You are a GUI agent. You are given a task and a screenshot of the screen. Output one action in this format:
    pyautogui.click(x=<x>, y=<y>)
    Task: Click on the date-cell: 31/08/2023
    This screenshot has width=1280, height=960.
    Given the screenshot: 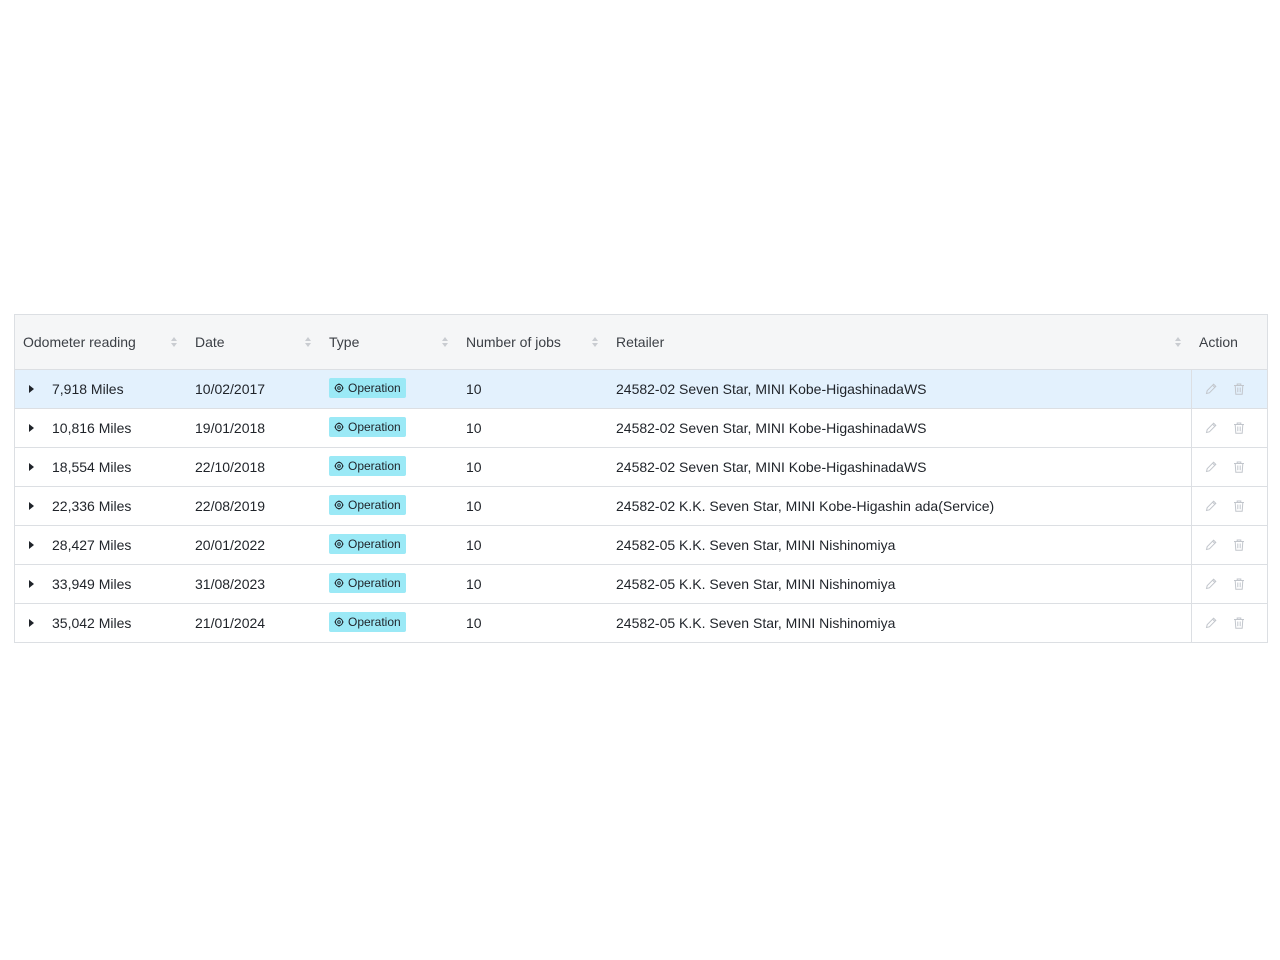 What is the action you would take?
    pyautogui.click(x=254, y=584)
    